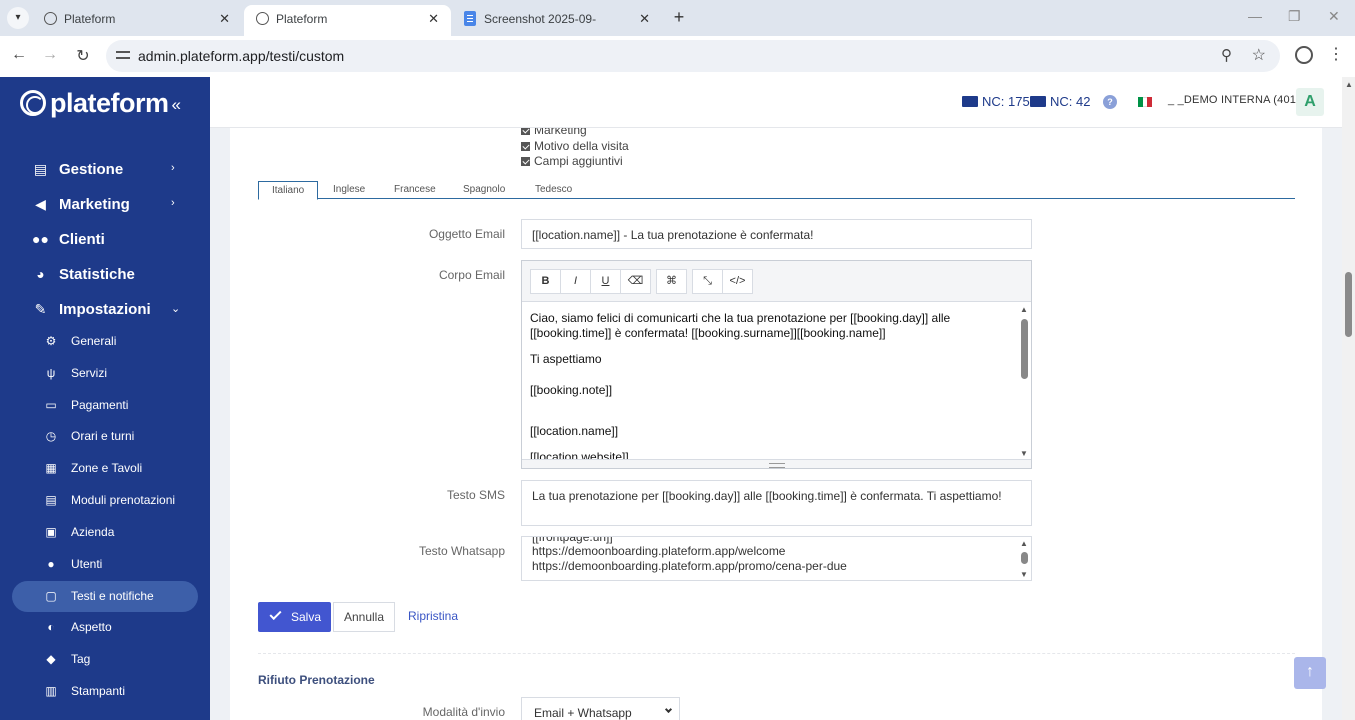 The width and height of the screenshot is (1355, 720). I want to click on sidebar-item-orari: ◷ Orari e turni, so click(105, 436).